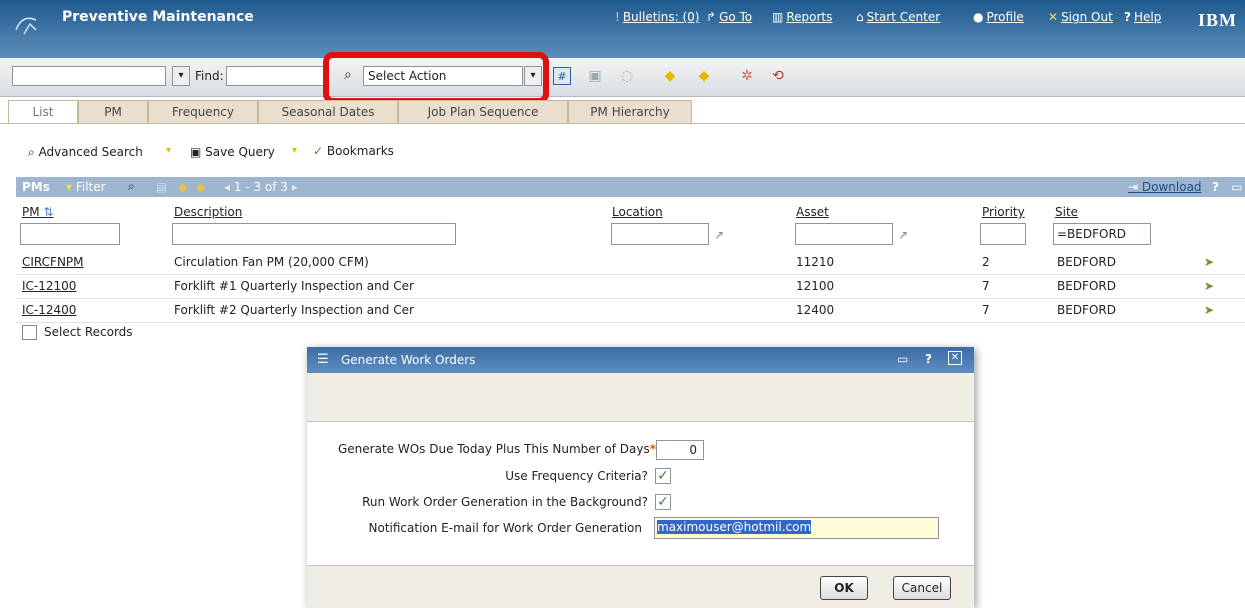  Describe the element at coordinates (408, 360) in the screenshot. I see `dialog-title: Generate Work Orders` at that location.